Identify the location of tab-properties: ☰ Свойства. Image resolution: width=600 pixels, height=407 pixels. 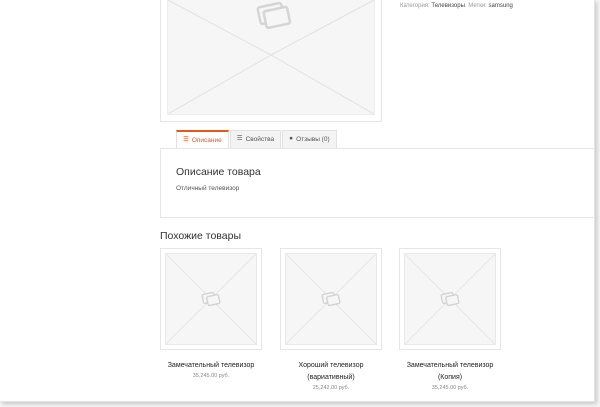
(255, 139).